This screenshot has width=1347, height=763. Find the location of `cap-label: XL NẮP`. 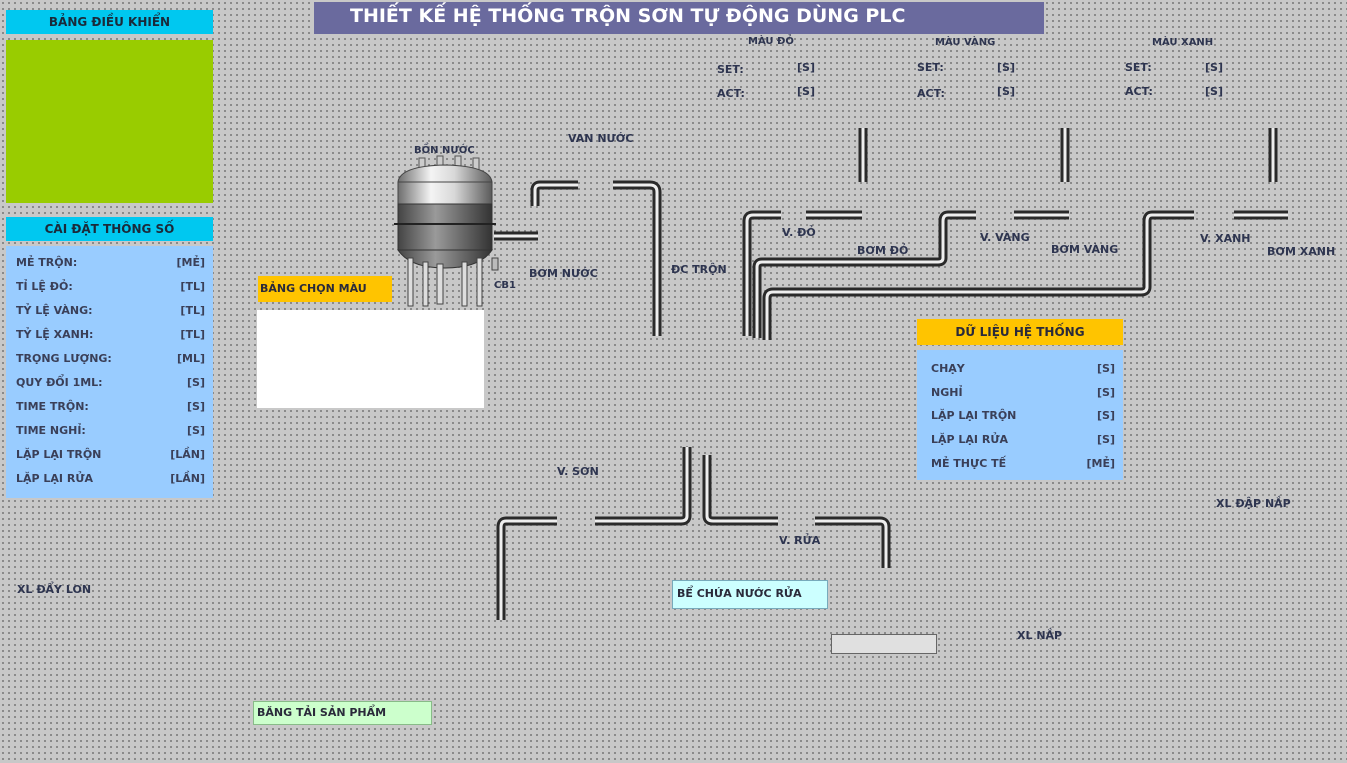

cap-label: XL NẮP is located at coordinates (1039, 635).